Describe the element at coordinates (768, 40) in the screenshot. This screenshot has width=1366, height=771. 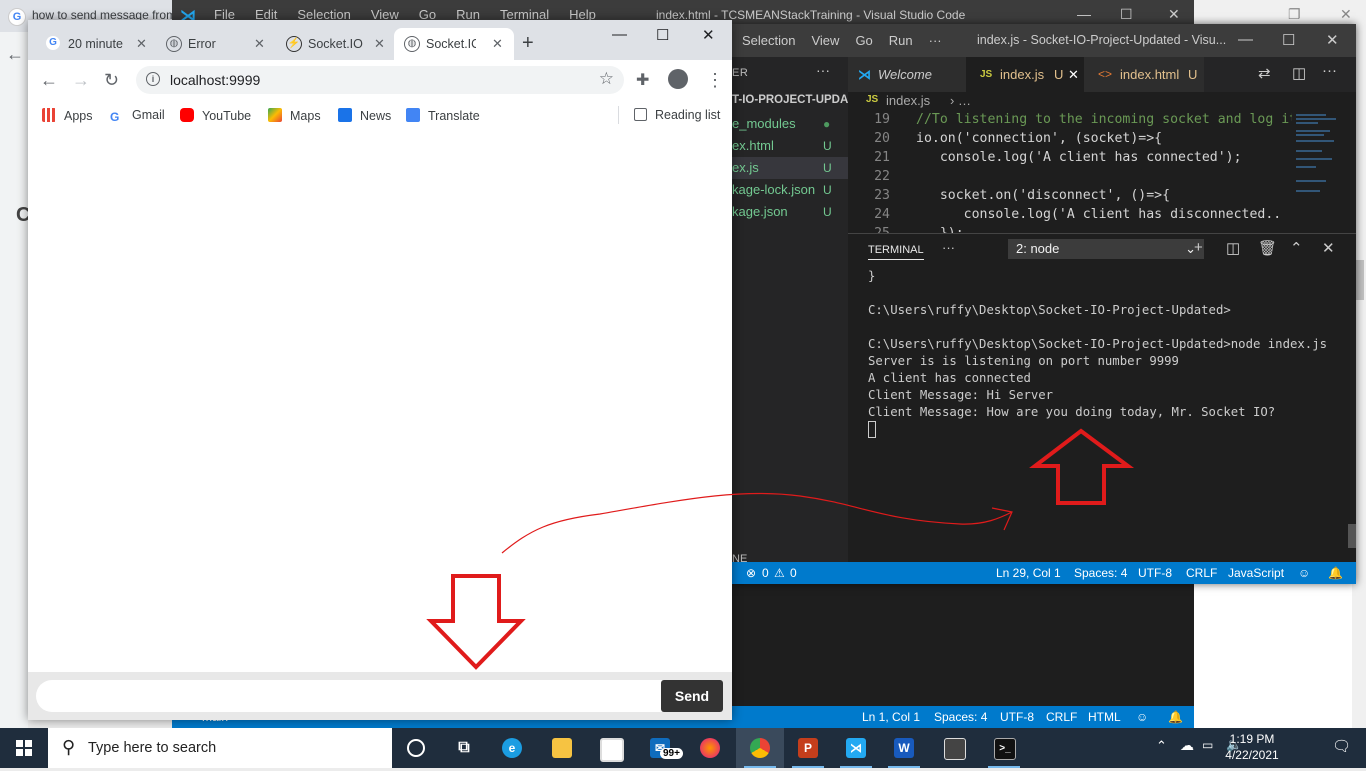
I see `menu-selection: Selection` at that location.